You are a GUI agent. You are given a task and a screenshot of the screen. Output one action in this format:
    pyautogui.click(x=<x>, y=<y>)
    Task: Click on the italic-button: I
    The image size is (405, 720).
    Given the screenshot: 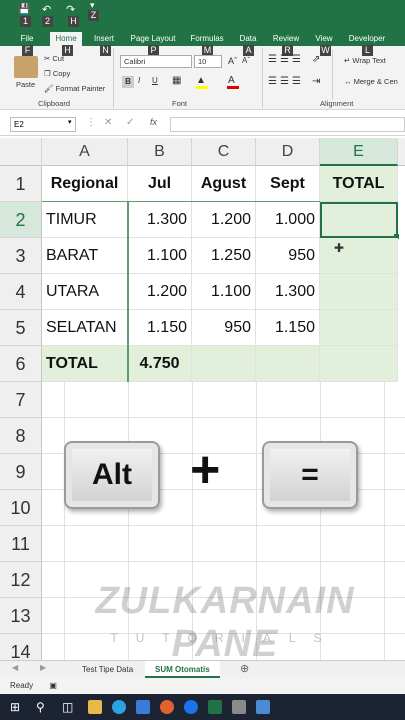 What is the action you would take?
    pyautogui.click(x=139, y=80)
    